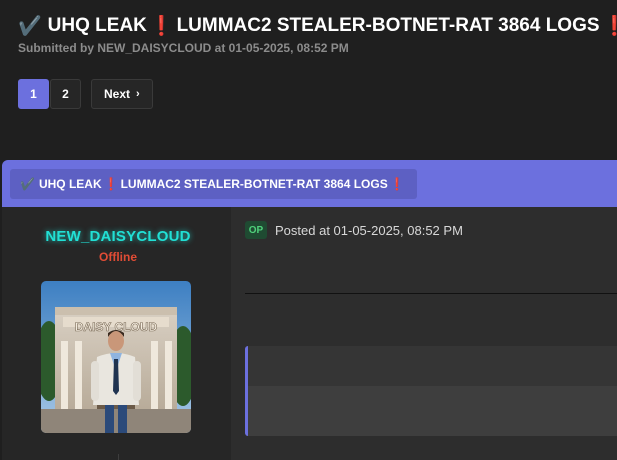 This screenshot has height=460, width=617. What do you see at coordinates (33, 94) in the screenshot?
I see `page-button-1: 1` at bounding box center [33, 94].